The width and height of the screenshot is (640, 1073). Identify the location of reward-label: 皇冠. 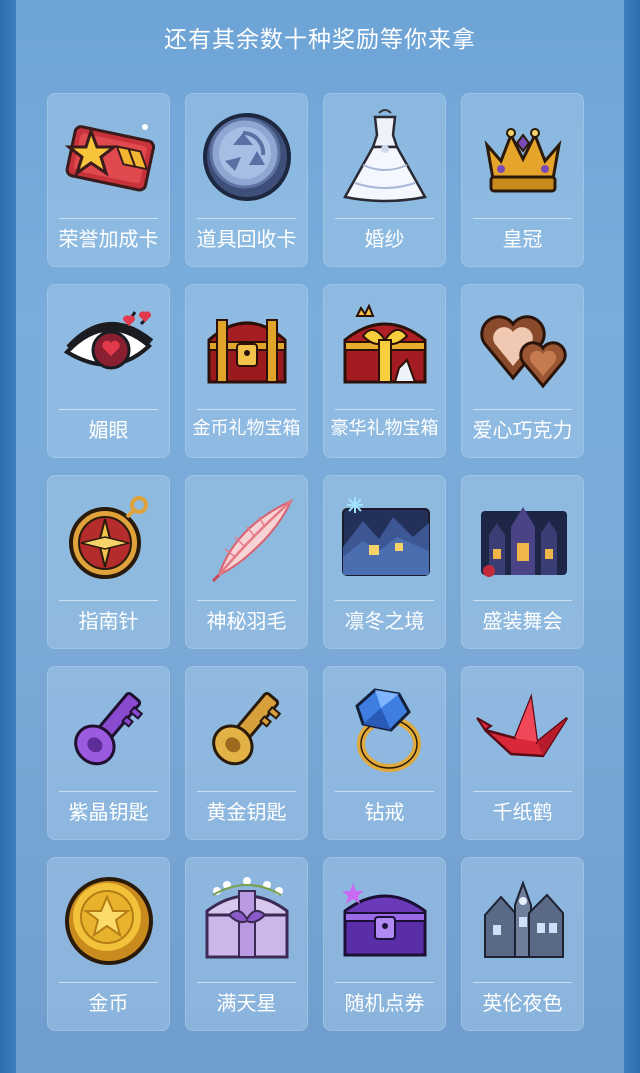
(522, 239).